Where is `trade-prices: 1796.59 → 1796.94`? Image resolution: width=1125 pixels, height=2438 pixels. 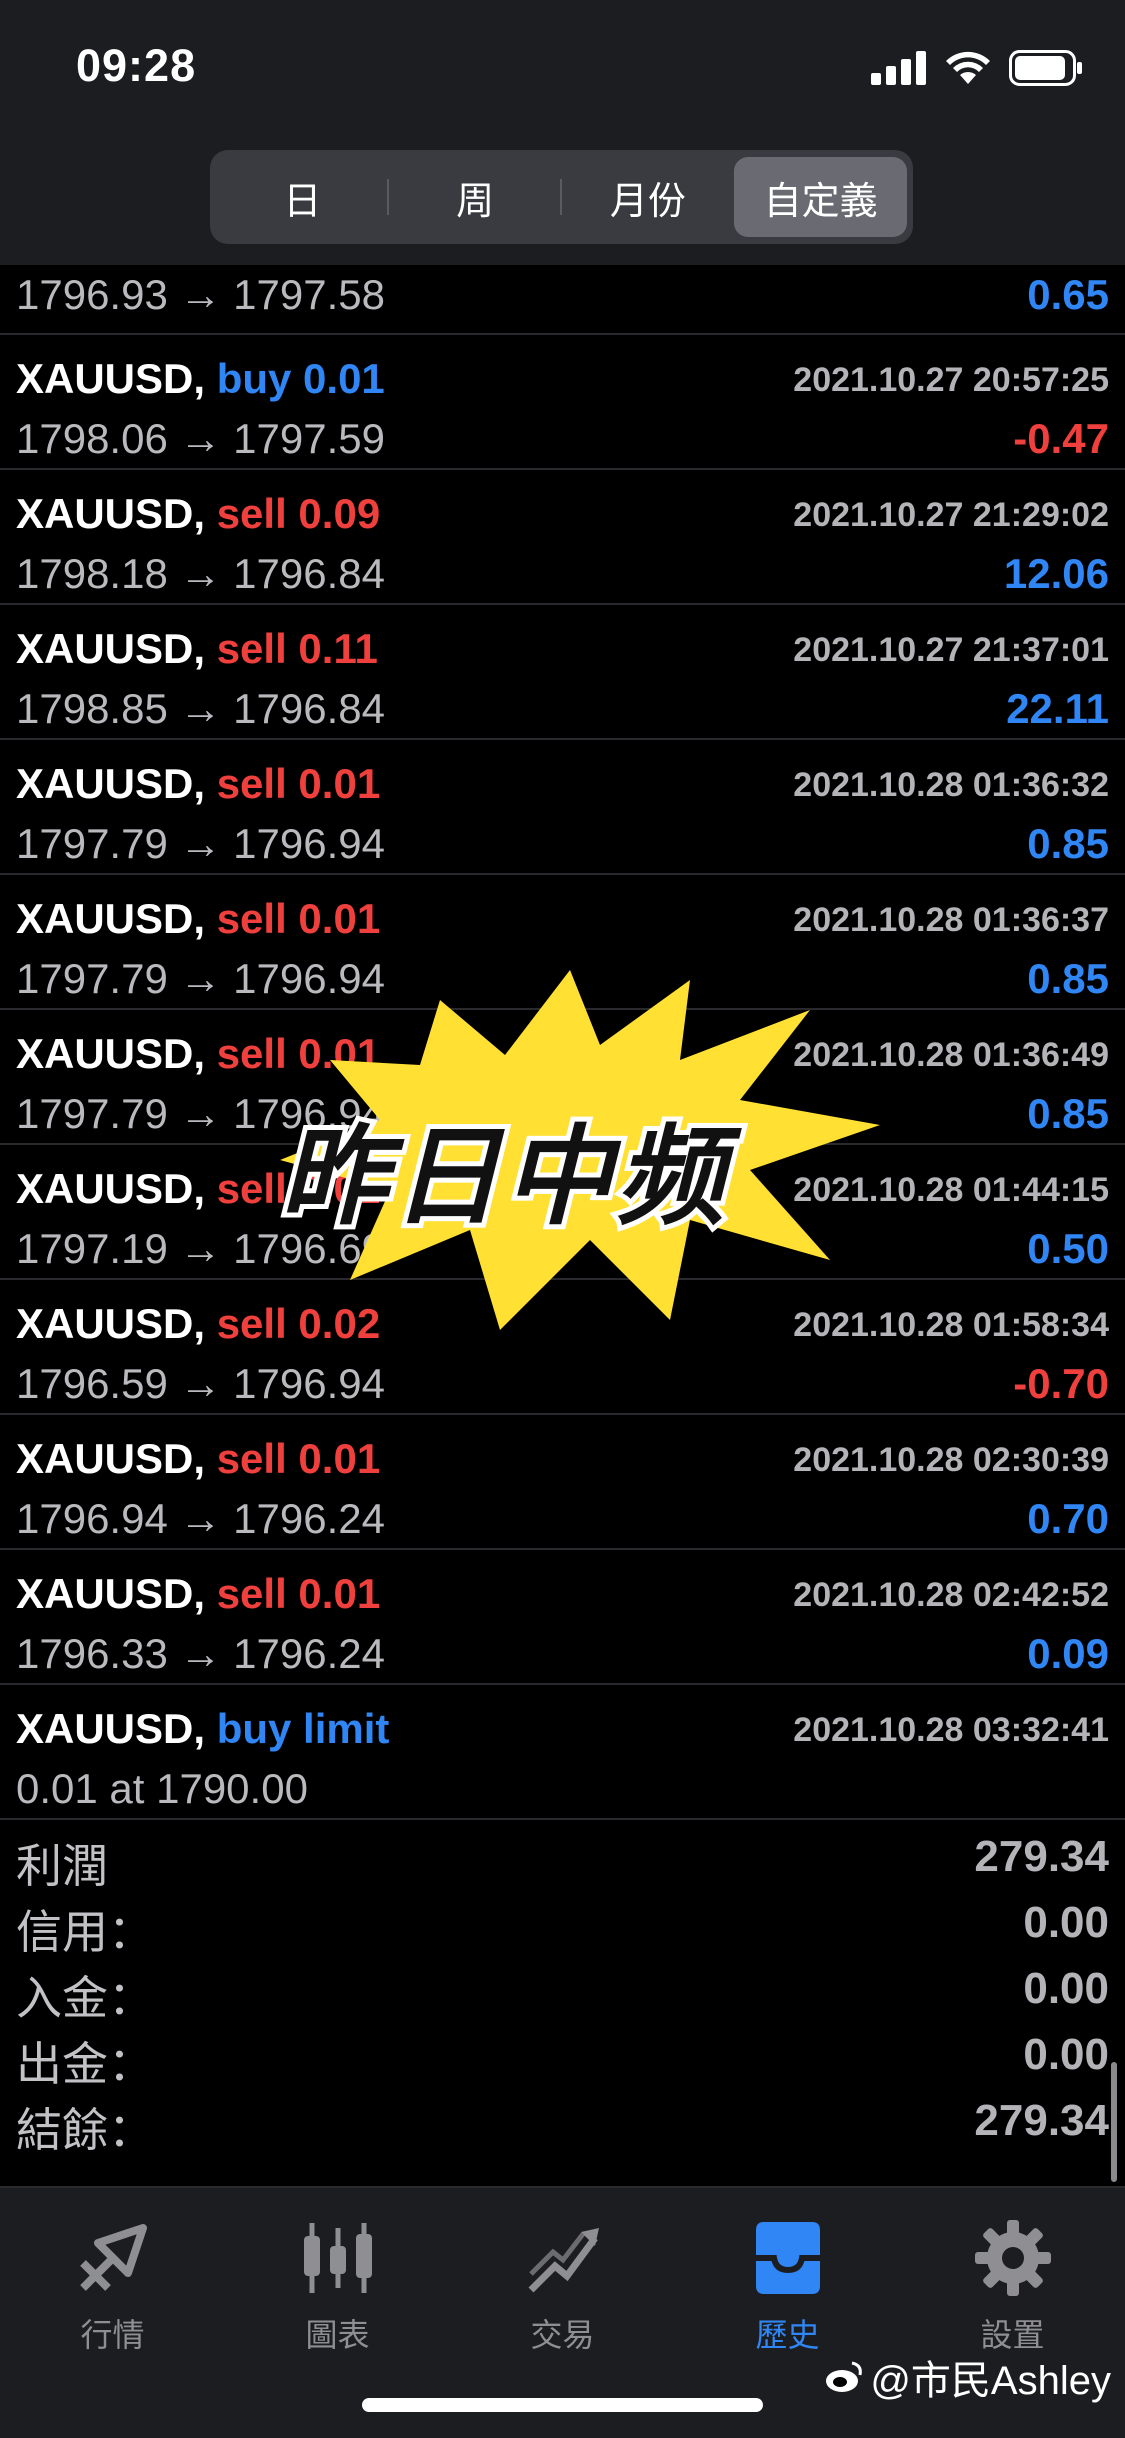 trade-prices: 1796.59 → 1796.94 is located at coordinates (200, 1383).